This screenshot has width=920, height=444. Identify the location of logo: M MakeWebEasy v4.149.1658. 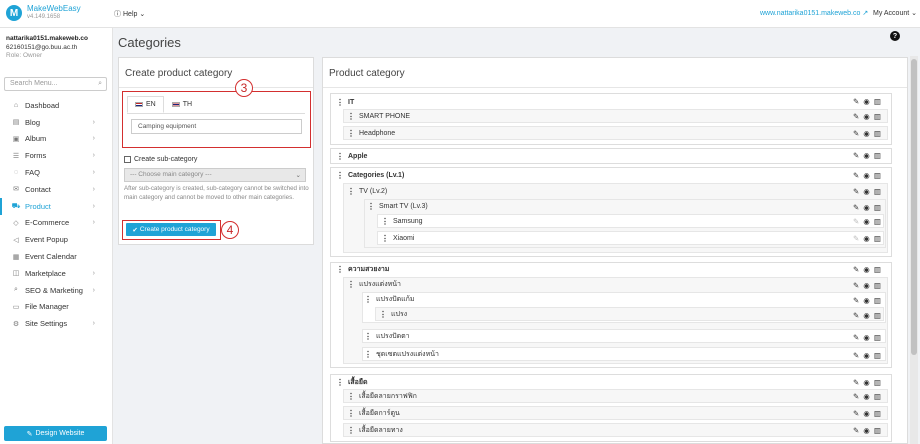
(43, 13).